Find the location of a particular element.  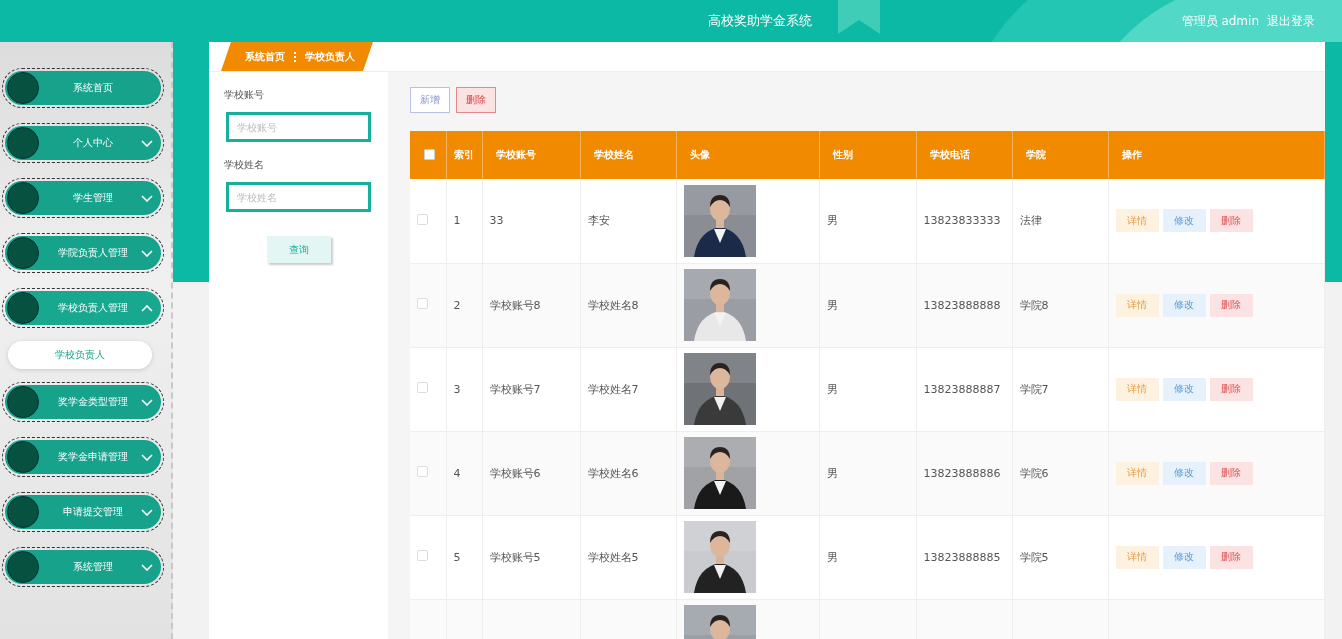

table-cell: 学院6 is located at coordinates (1034, 473).